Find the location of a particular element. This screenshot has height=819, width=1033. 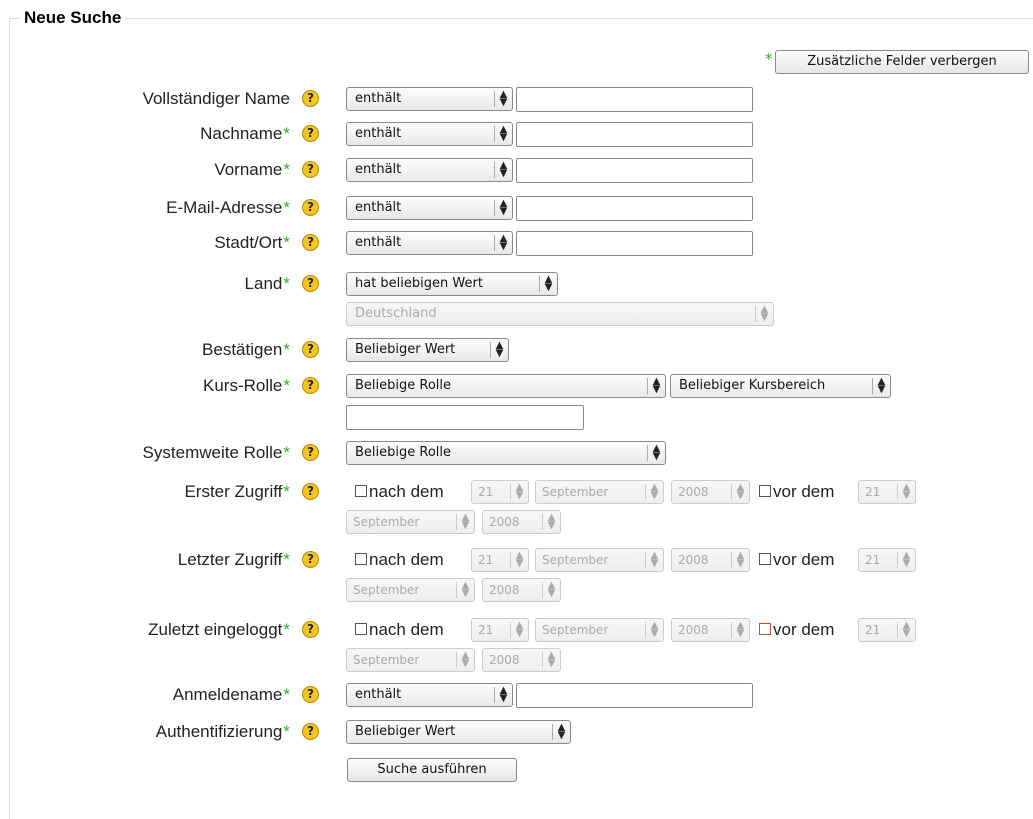

lastaccess-after-month: September ▲ ▼ is located at coordinates (599, 560).